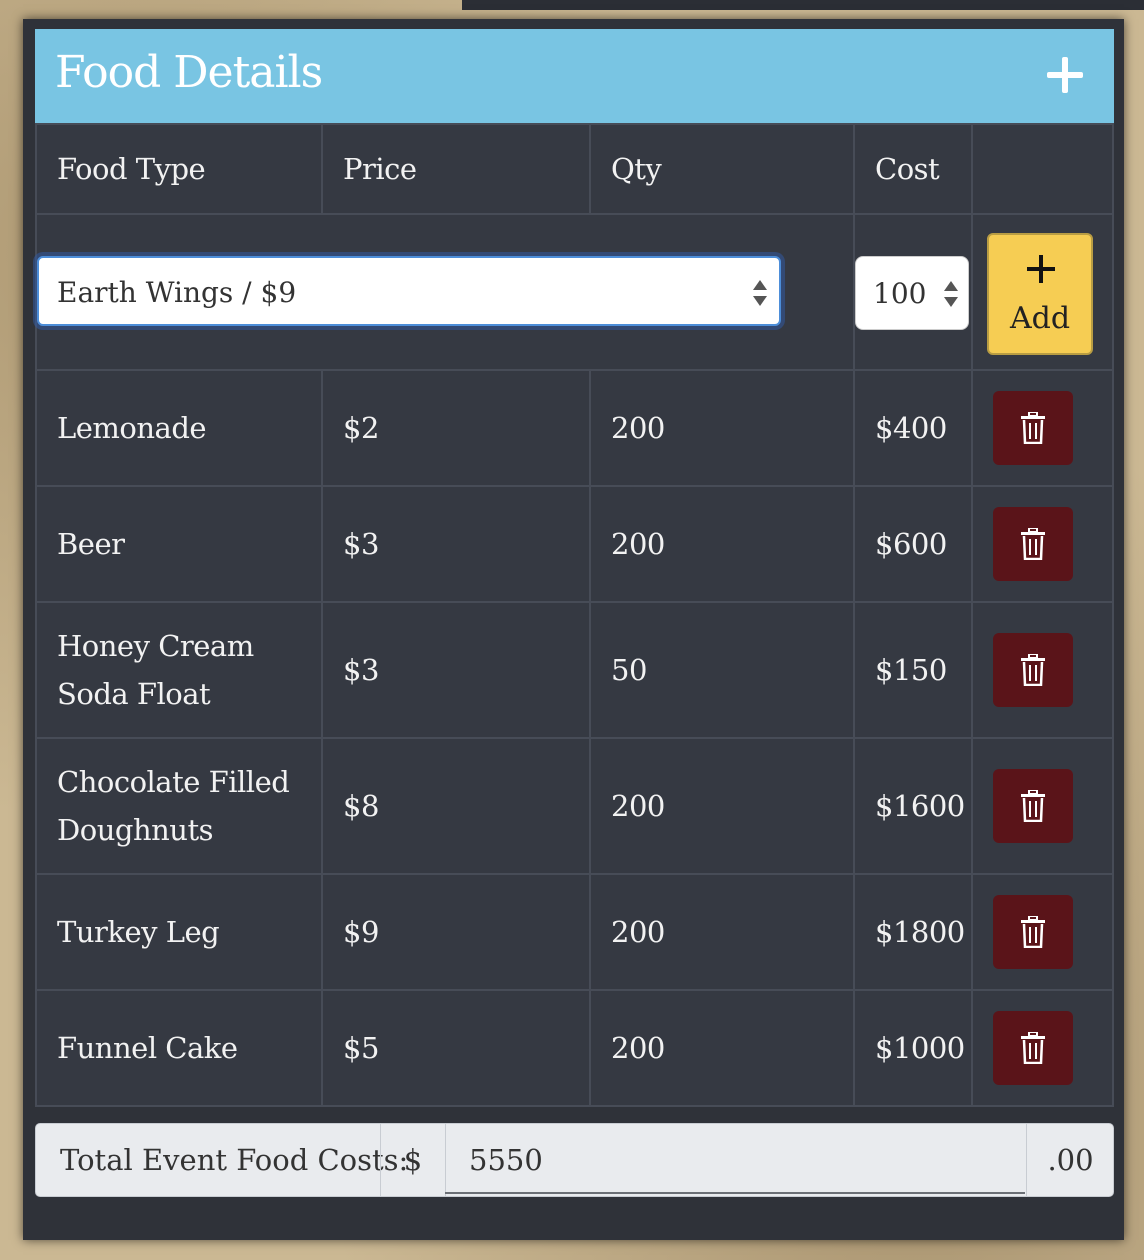 This screenshot has height=1260, width=1144. What do you see at coordinates (456, 169) in the screenshot?
I see `column-header-price: Price` at bounding box center [456, 169].